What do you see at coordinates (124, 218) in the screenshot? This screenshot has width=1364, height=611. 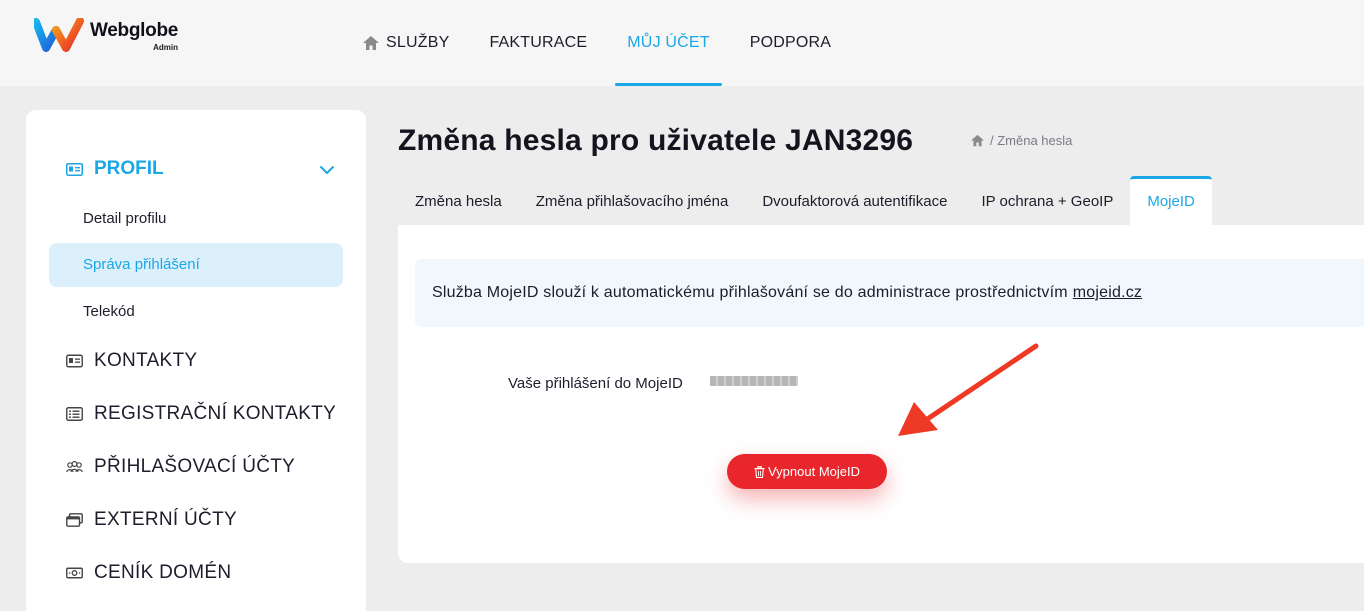 I see `sidebar-item-detail-profilu: Detail profilu` at bounding box center [124, 218].